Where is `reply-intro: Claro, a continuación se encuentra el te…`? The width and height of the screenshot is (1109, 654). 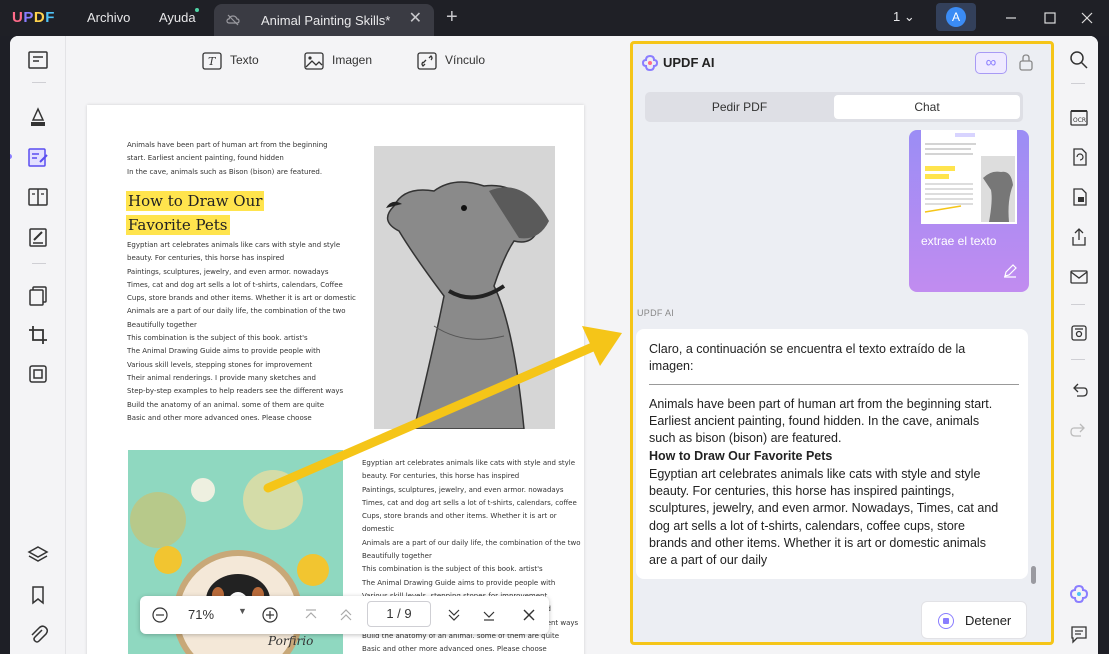
reply-intro: Claro, a continuación se encuentra el te… is located at coordinates (807, 358).